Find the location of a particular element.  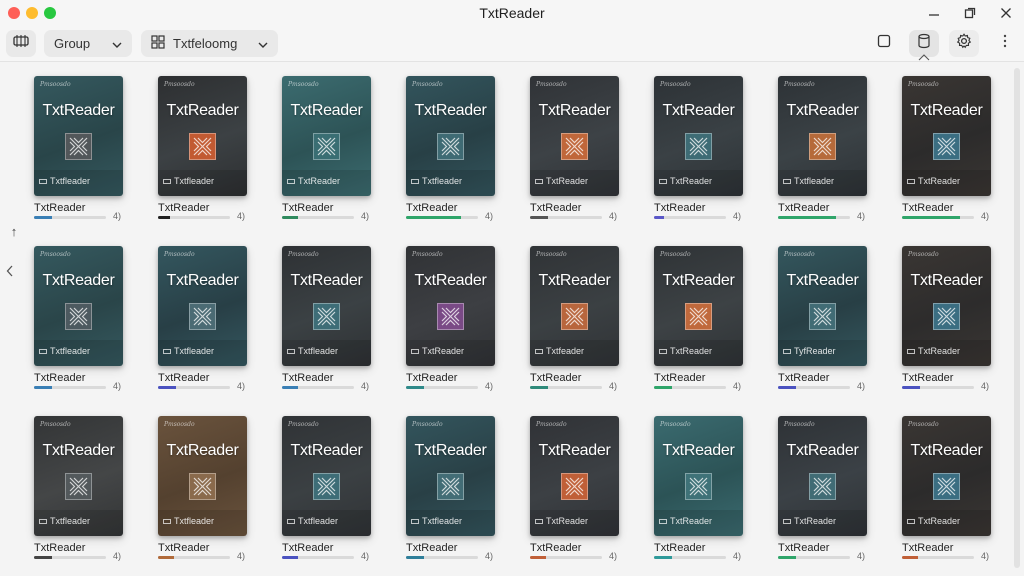

view-mode-dropdown: Txtfeloomg is located at coordinates (209, 43).